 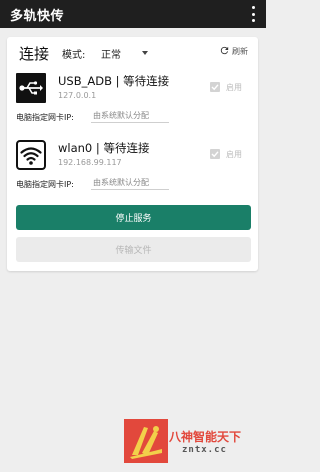 I want to click on watermark-title: 八神智能天下, so click(x=205, y=437).